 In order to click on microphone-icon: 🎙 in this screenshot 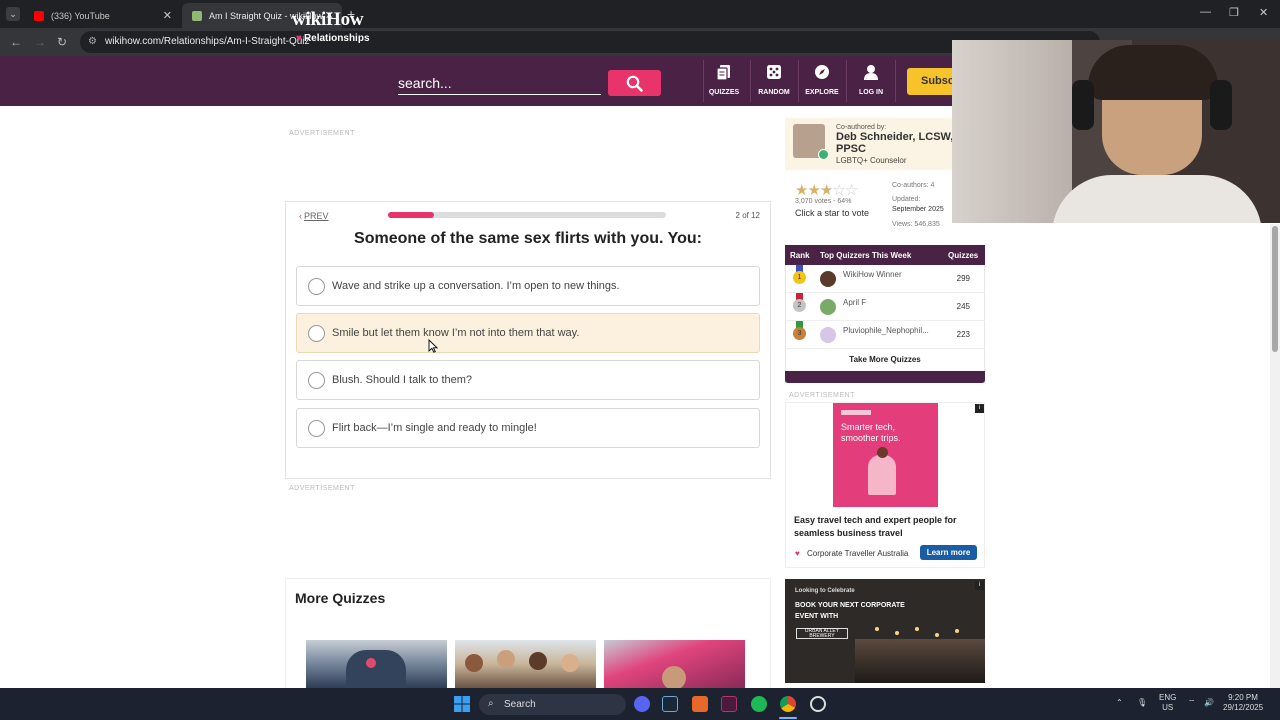, I will do `click(1142, 703)`.